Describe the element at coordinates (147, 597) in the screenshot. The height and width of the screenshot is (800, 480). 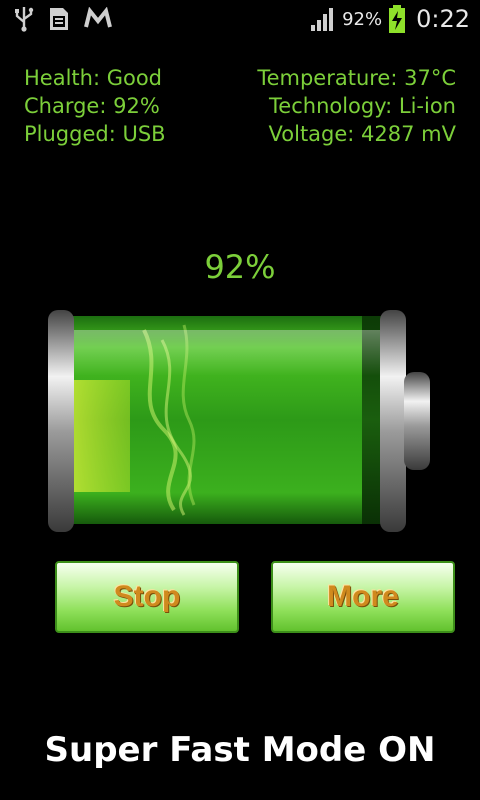
I see `stop-button: Stop` at that location.